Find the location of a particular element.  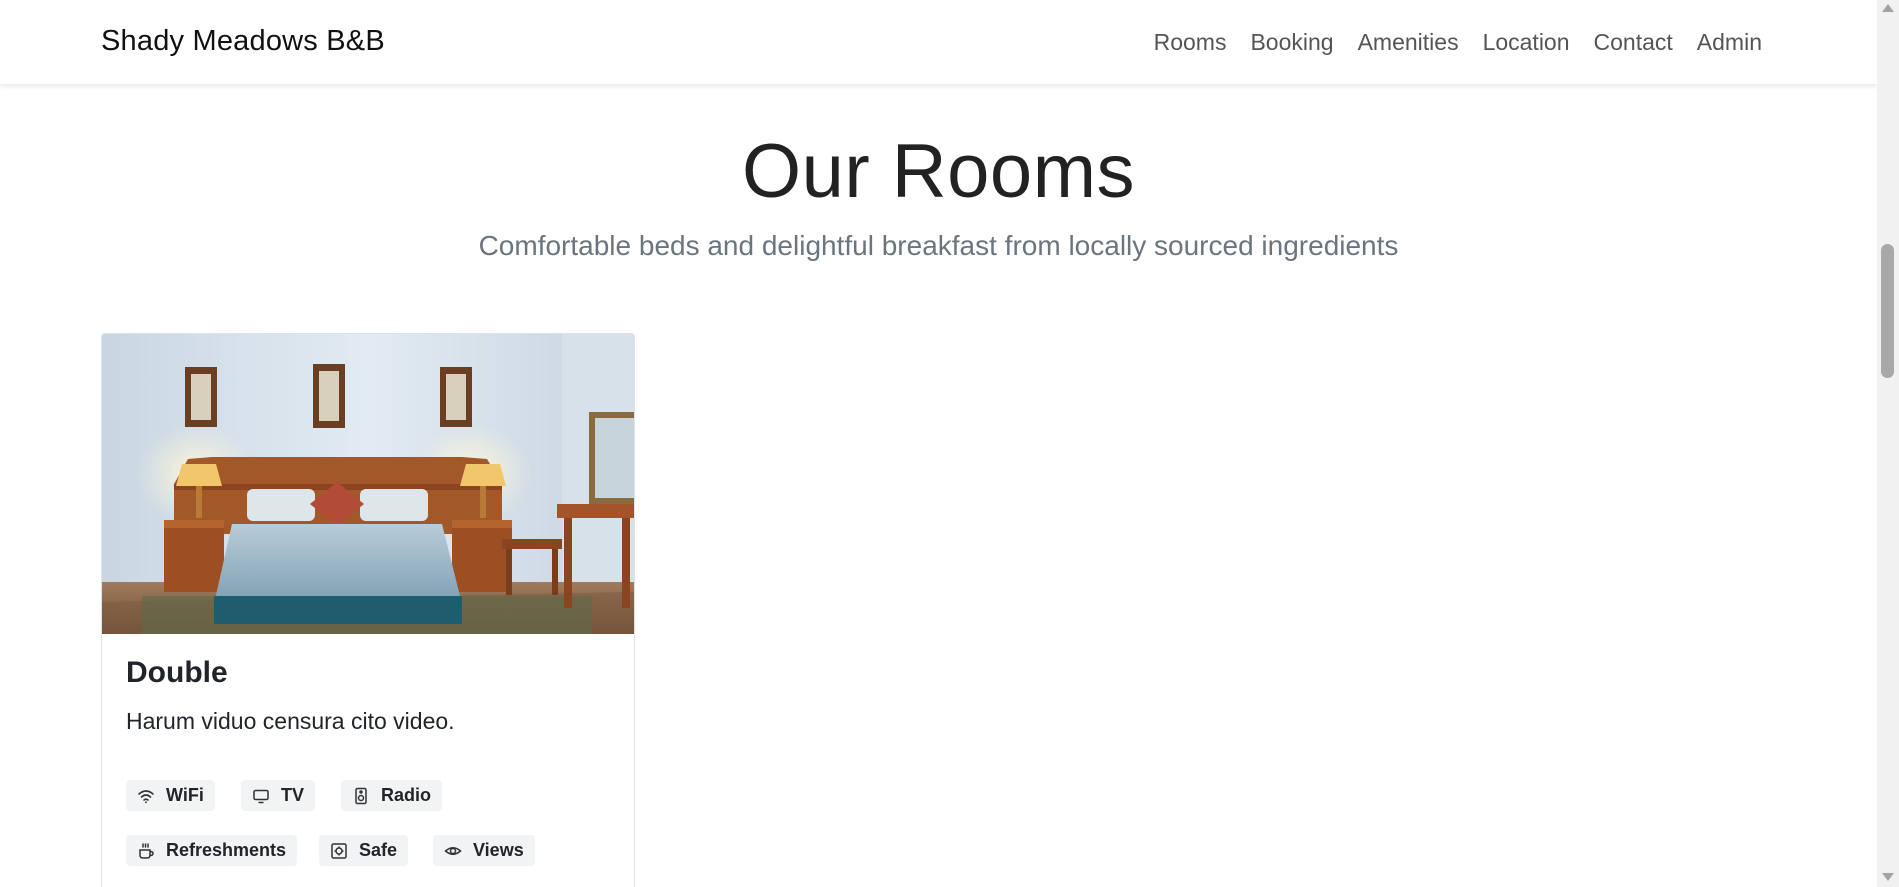

page-title: Our Rooms is located at coordinates (938, 171).